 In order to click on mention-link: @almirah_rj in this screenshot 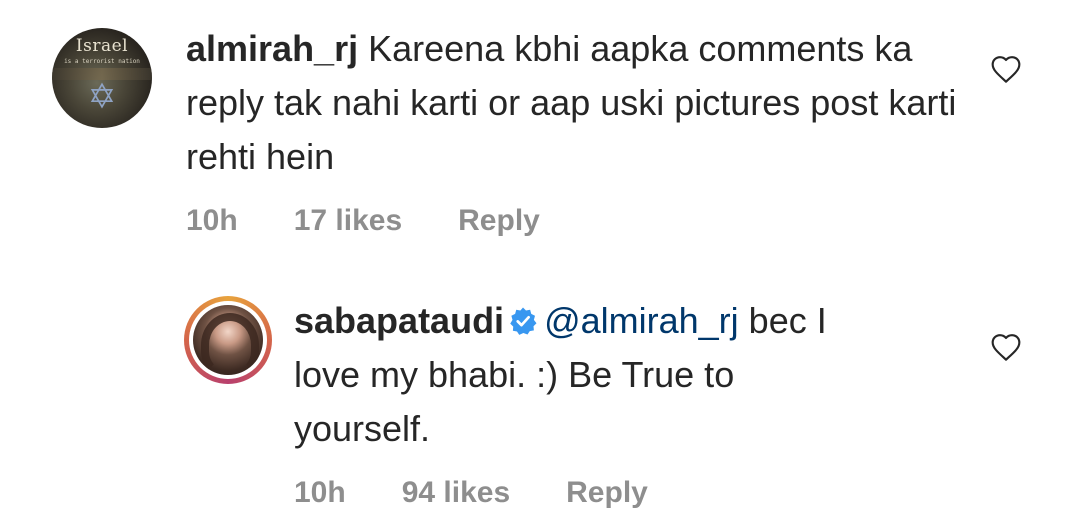, I will do `click(641, 320)`.